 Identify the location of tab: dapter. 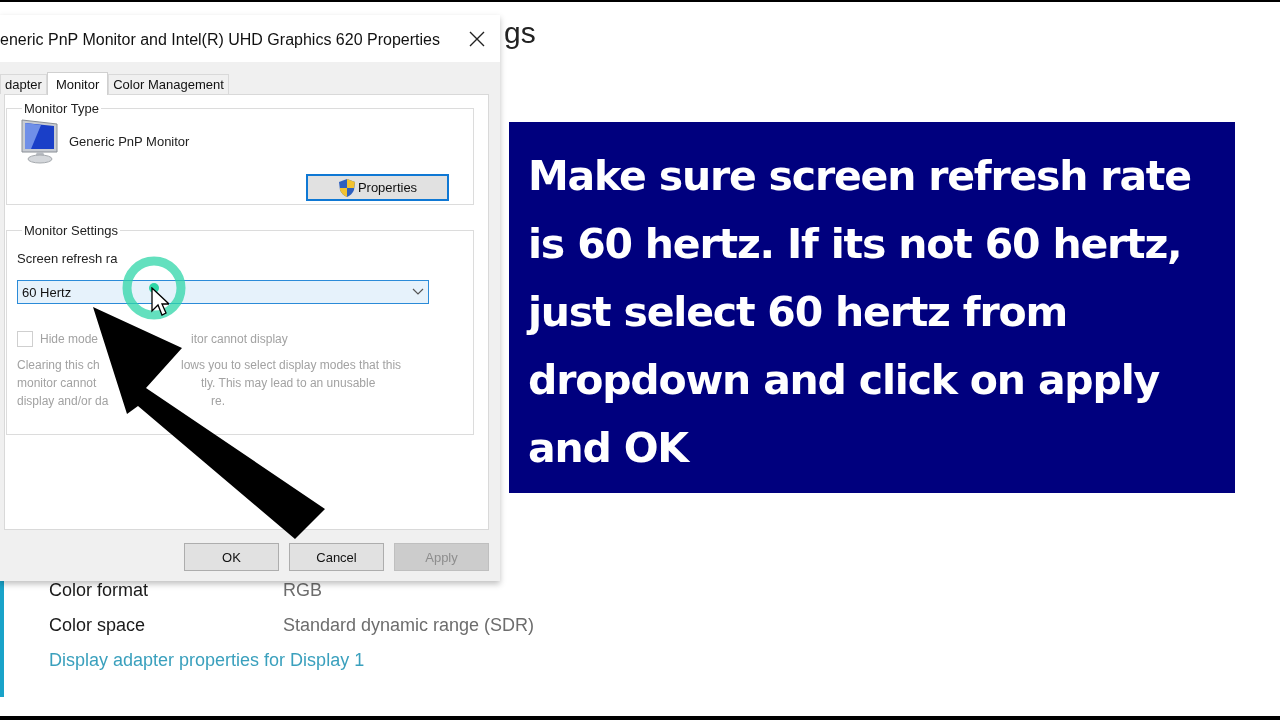
(23, 84).